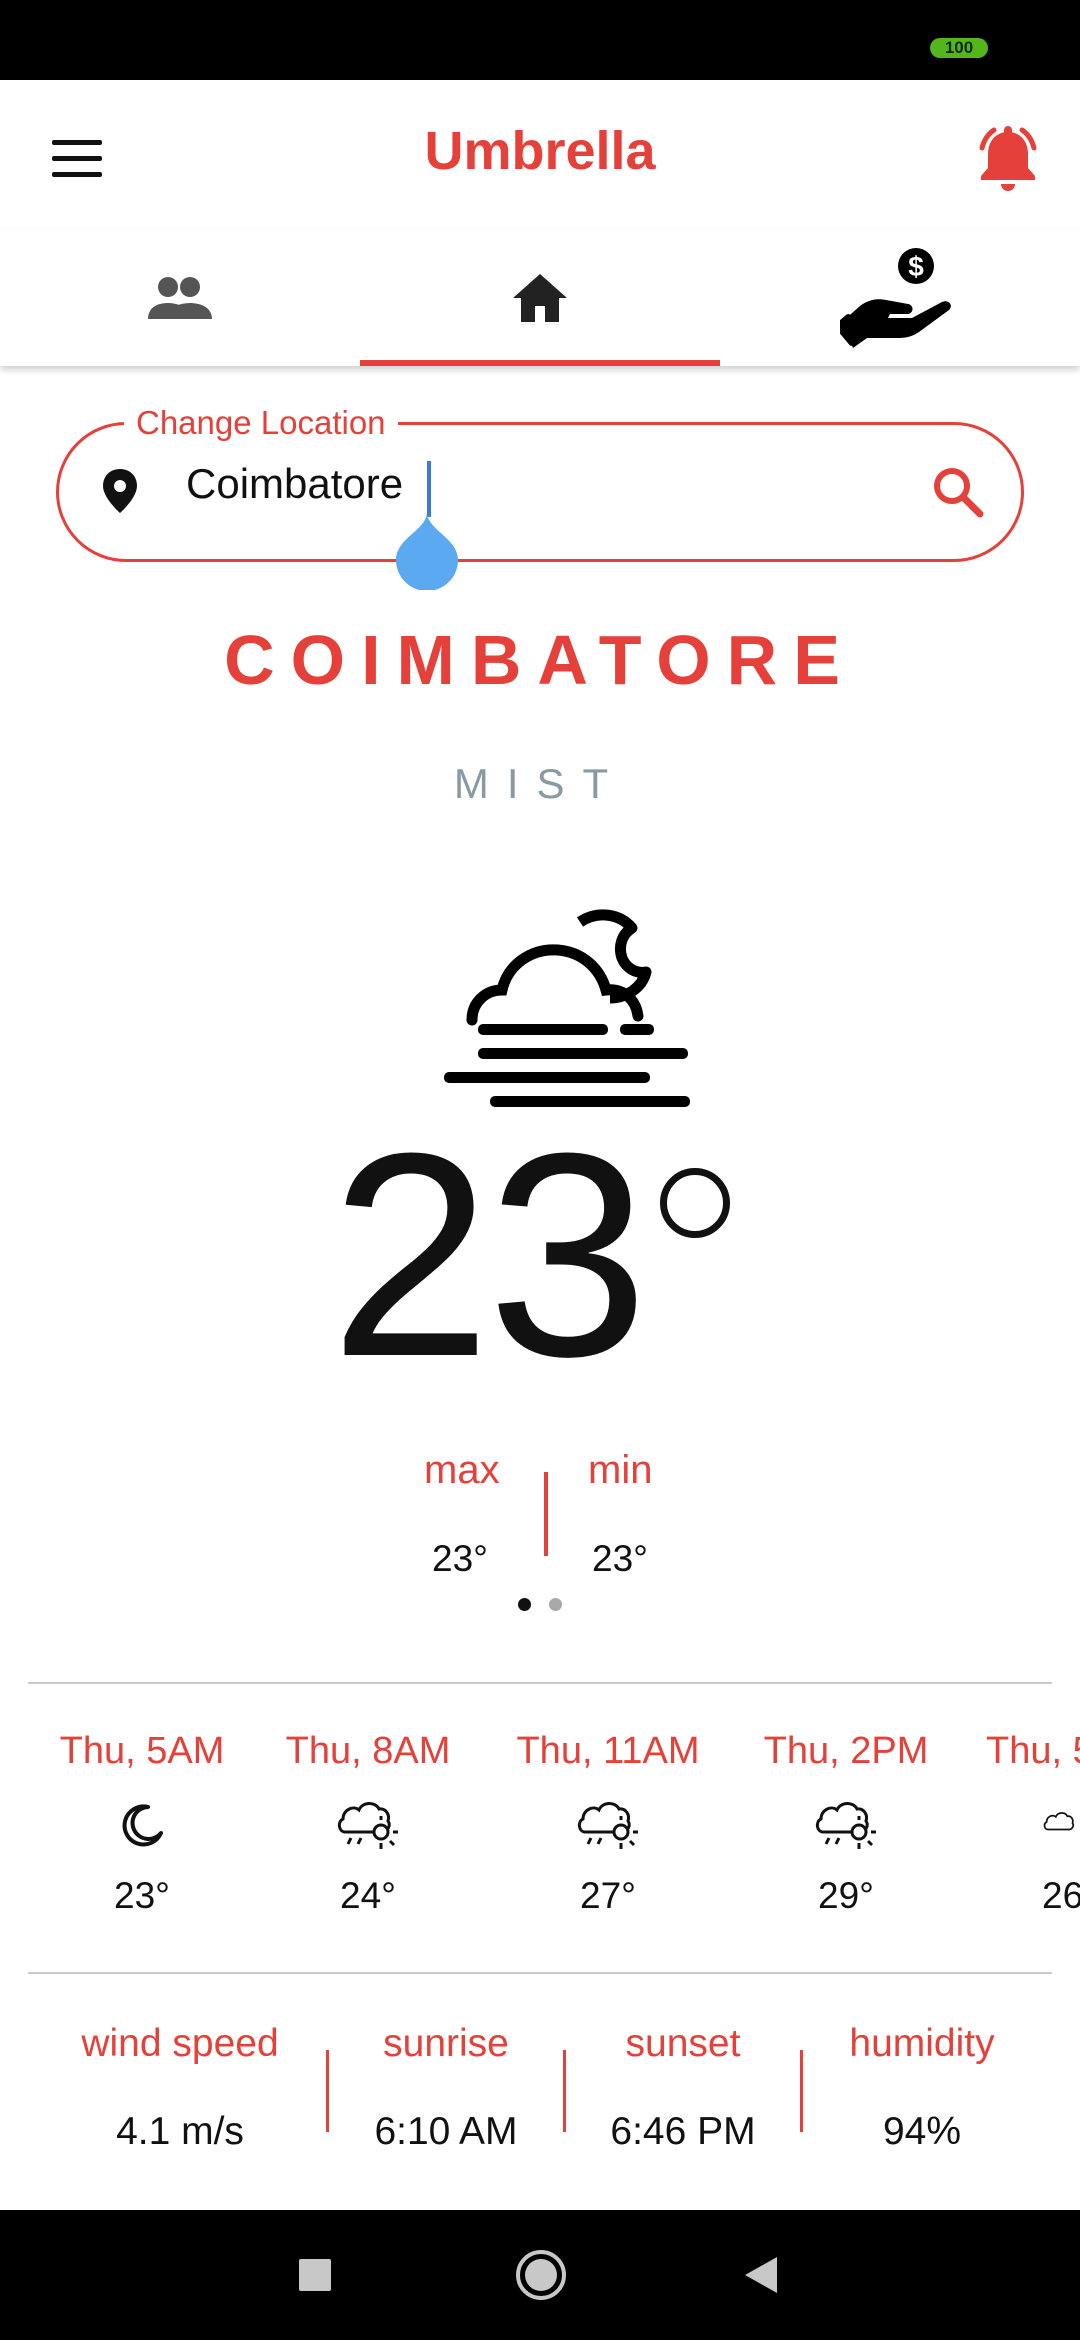 This screenshot has height=2340, width=1080. Describe the element at coordinates (608, 1895) in the screenshot. I see `hourly-temp: 27°` at that location.